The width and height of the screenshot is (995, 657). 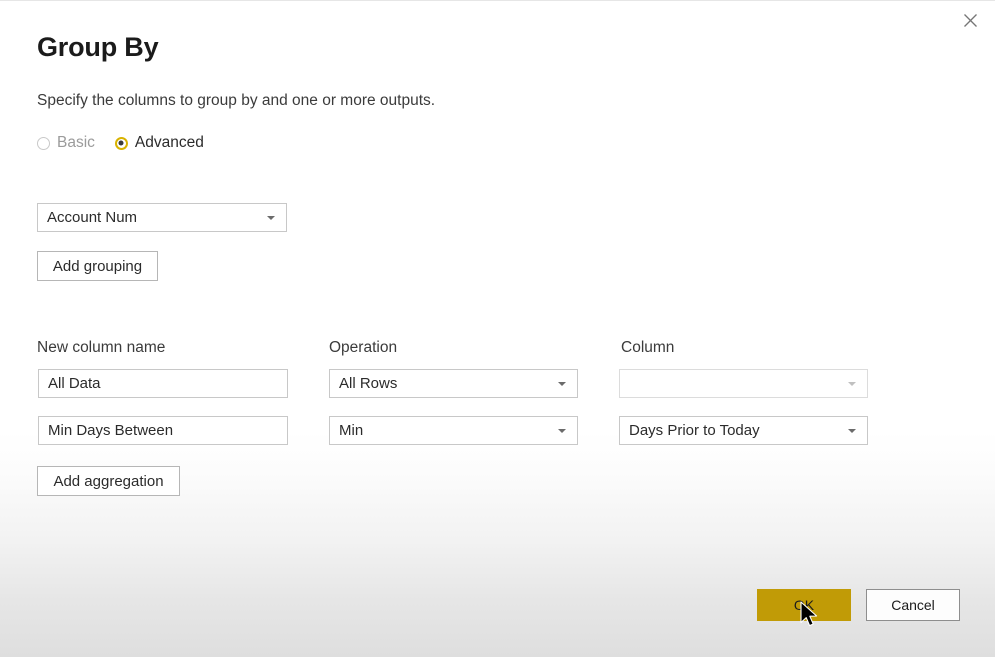 I want to click on radio-advanced-indicator, so click(x=121, y=143).